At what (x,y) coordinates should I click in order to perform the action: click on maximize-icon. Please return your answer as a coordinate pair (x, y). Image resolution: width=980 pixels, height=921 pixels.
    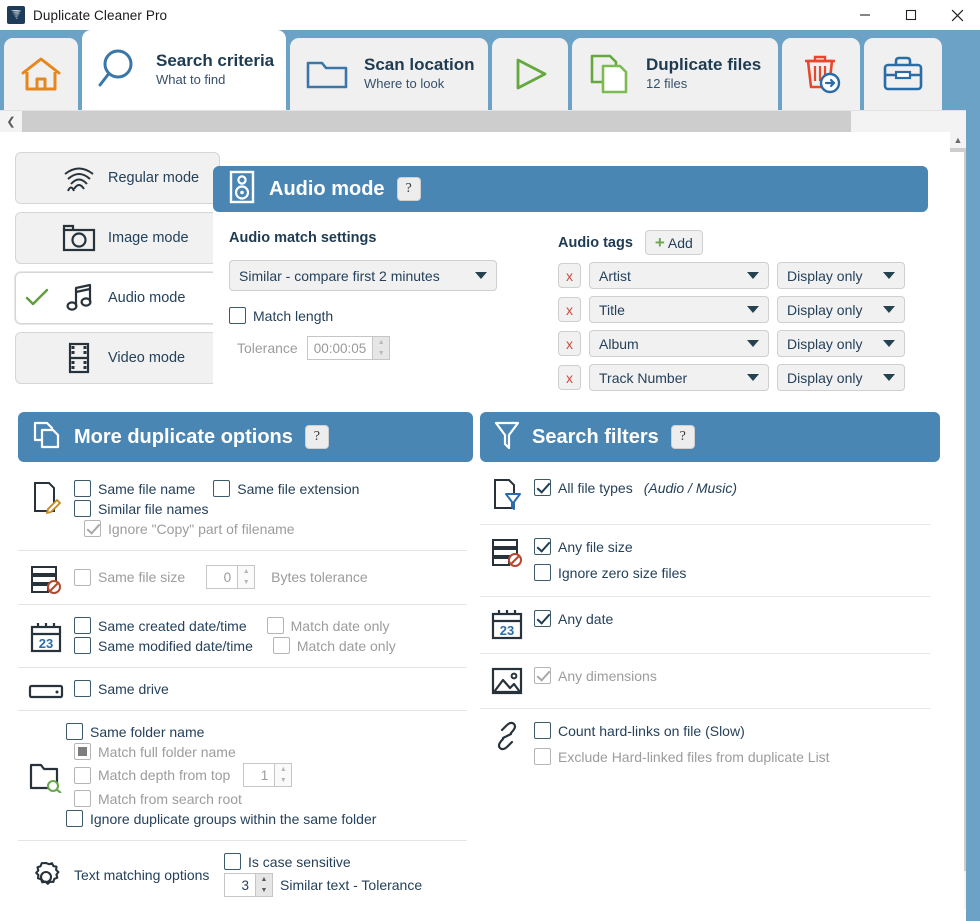
    Looking at the image, I should click on (911, 15).